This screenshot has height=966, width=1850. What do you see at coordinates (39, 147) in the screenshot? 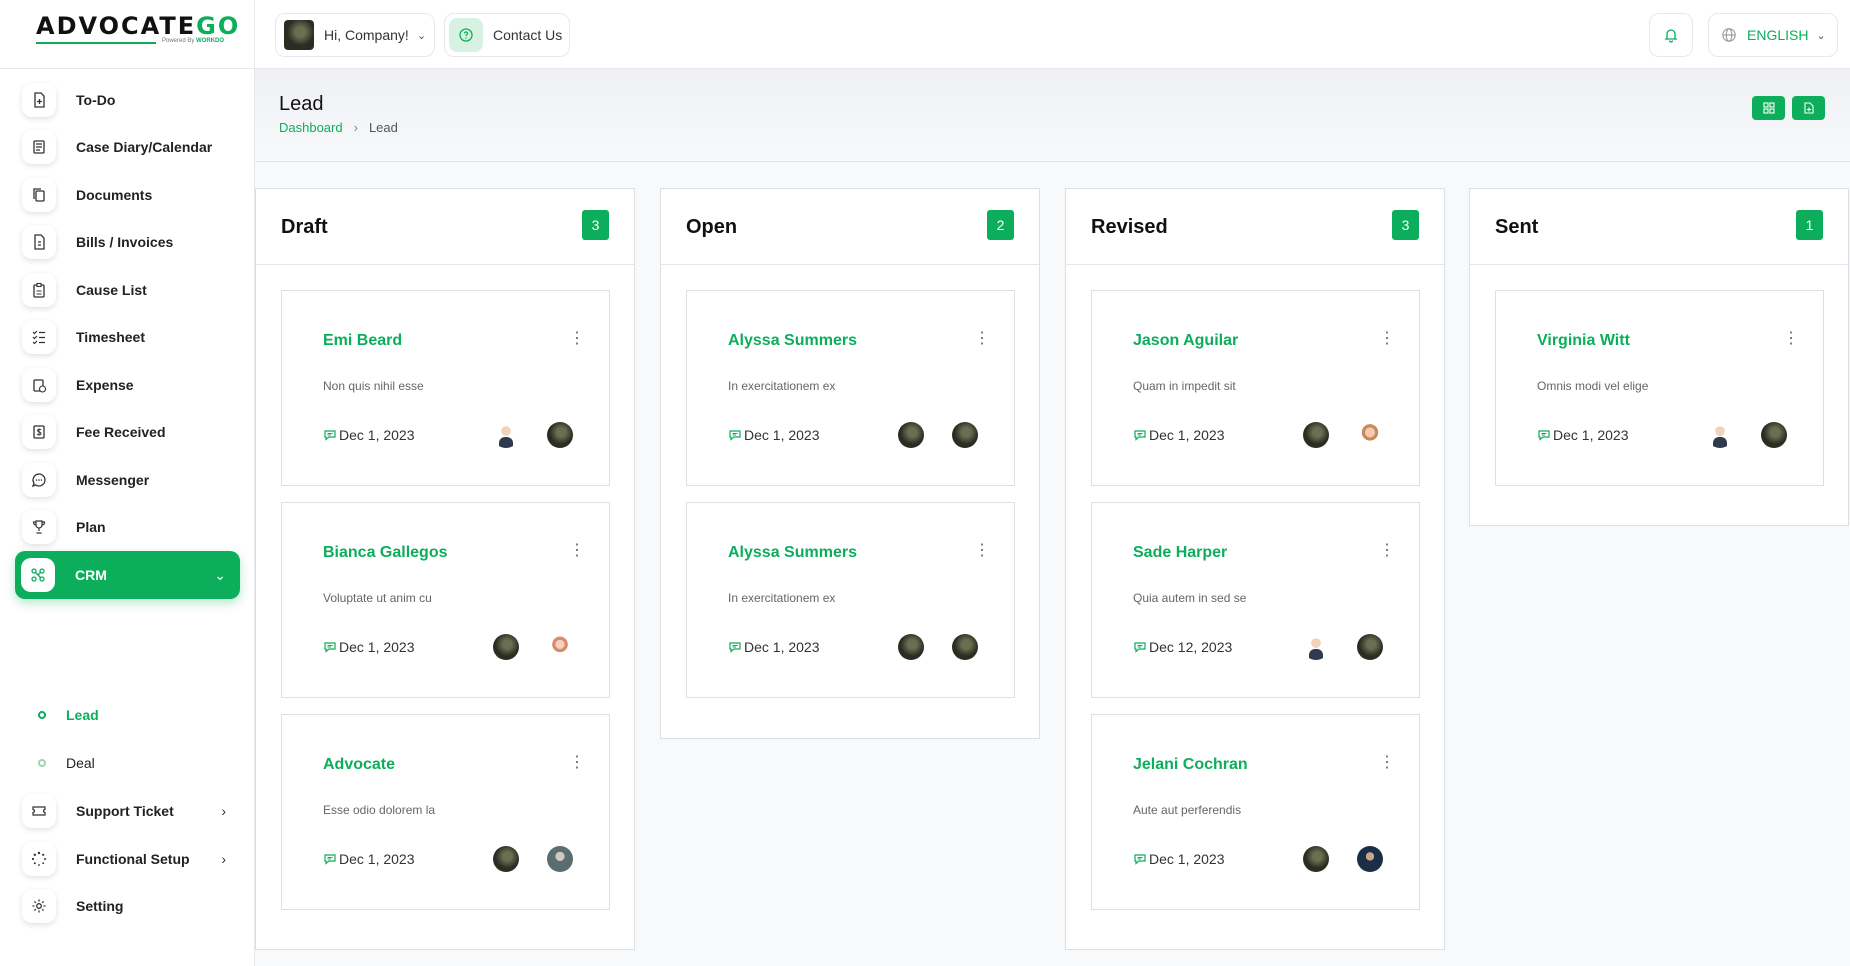
I see `diary-icon` at bounding box center [39, 147].